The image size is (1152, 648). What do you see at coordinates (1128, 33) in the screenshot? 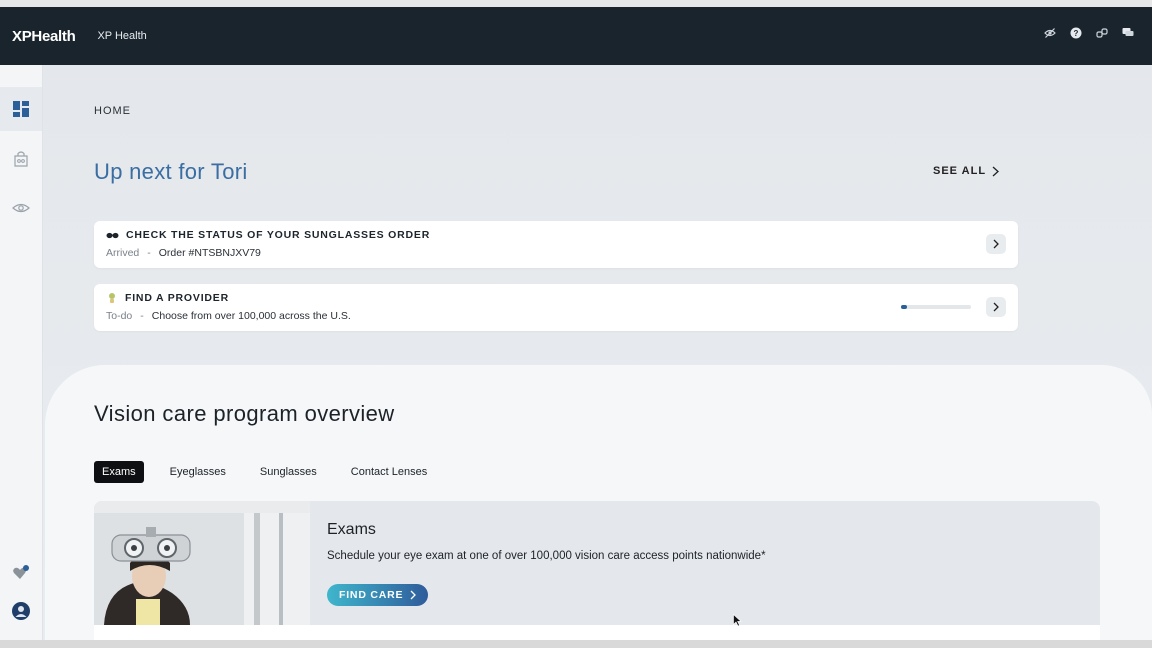
I see `chat-icon` at bounding box center [1128, 33].